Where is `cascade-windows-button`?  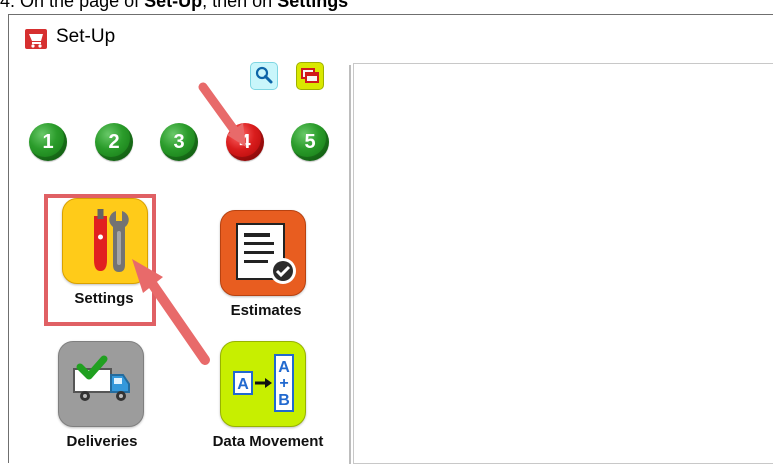
cascade-windows-button is located at coordinates (310, 76).